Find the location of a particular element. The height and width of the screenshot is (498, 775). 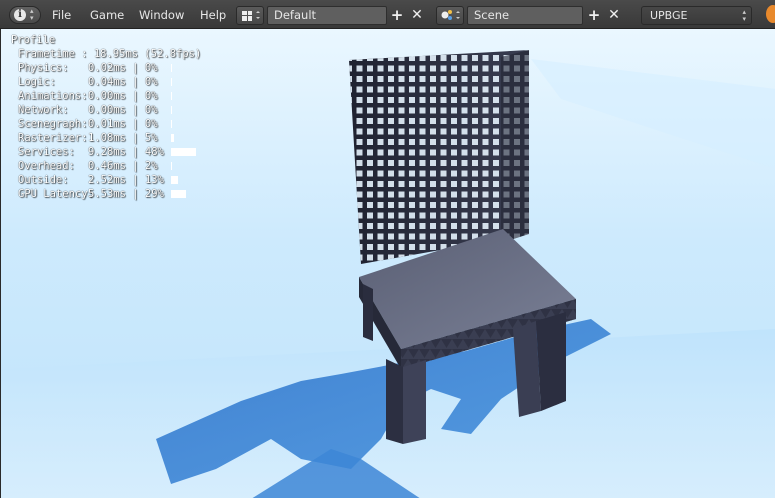

scene-dropdown is located at coordinates (450, 15).